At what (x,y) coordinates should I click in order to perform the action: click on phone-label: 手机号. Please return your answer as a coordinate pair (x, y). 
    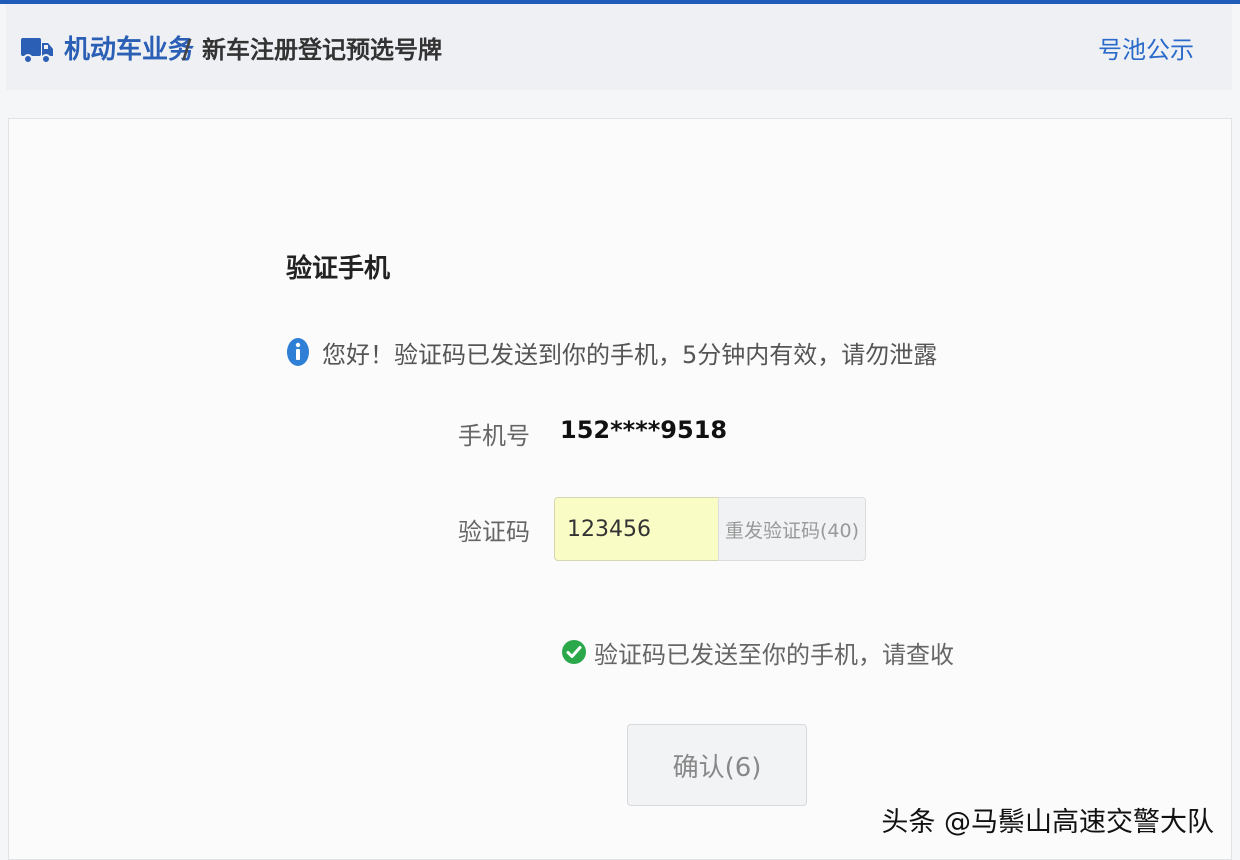
    Looking at the image, I should click on (494, 436).